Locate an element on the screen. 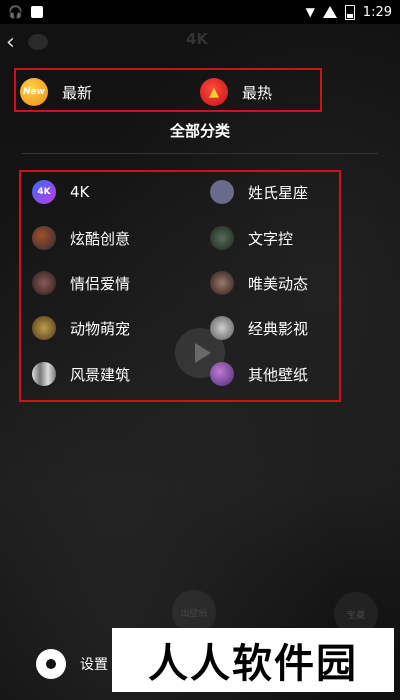 The height and width of the screenshot is (700, 400). category-couple-love: 情侣爱情 is located at coordinates (81, 283).